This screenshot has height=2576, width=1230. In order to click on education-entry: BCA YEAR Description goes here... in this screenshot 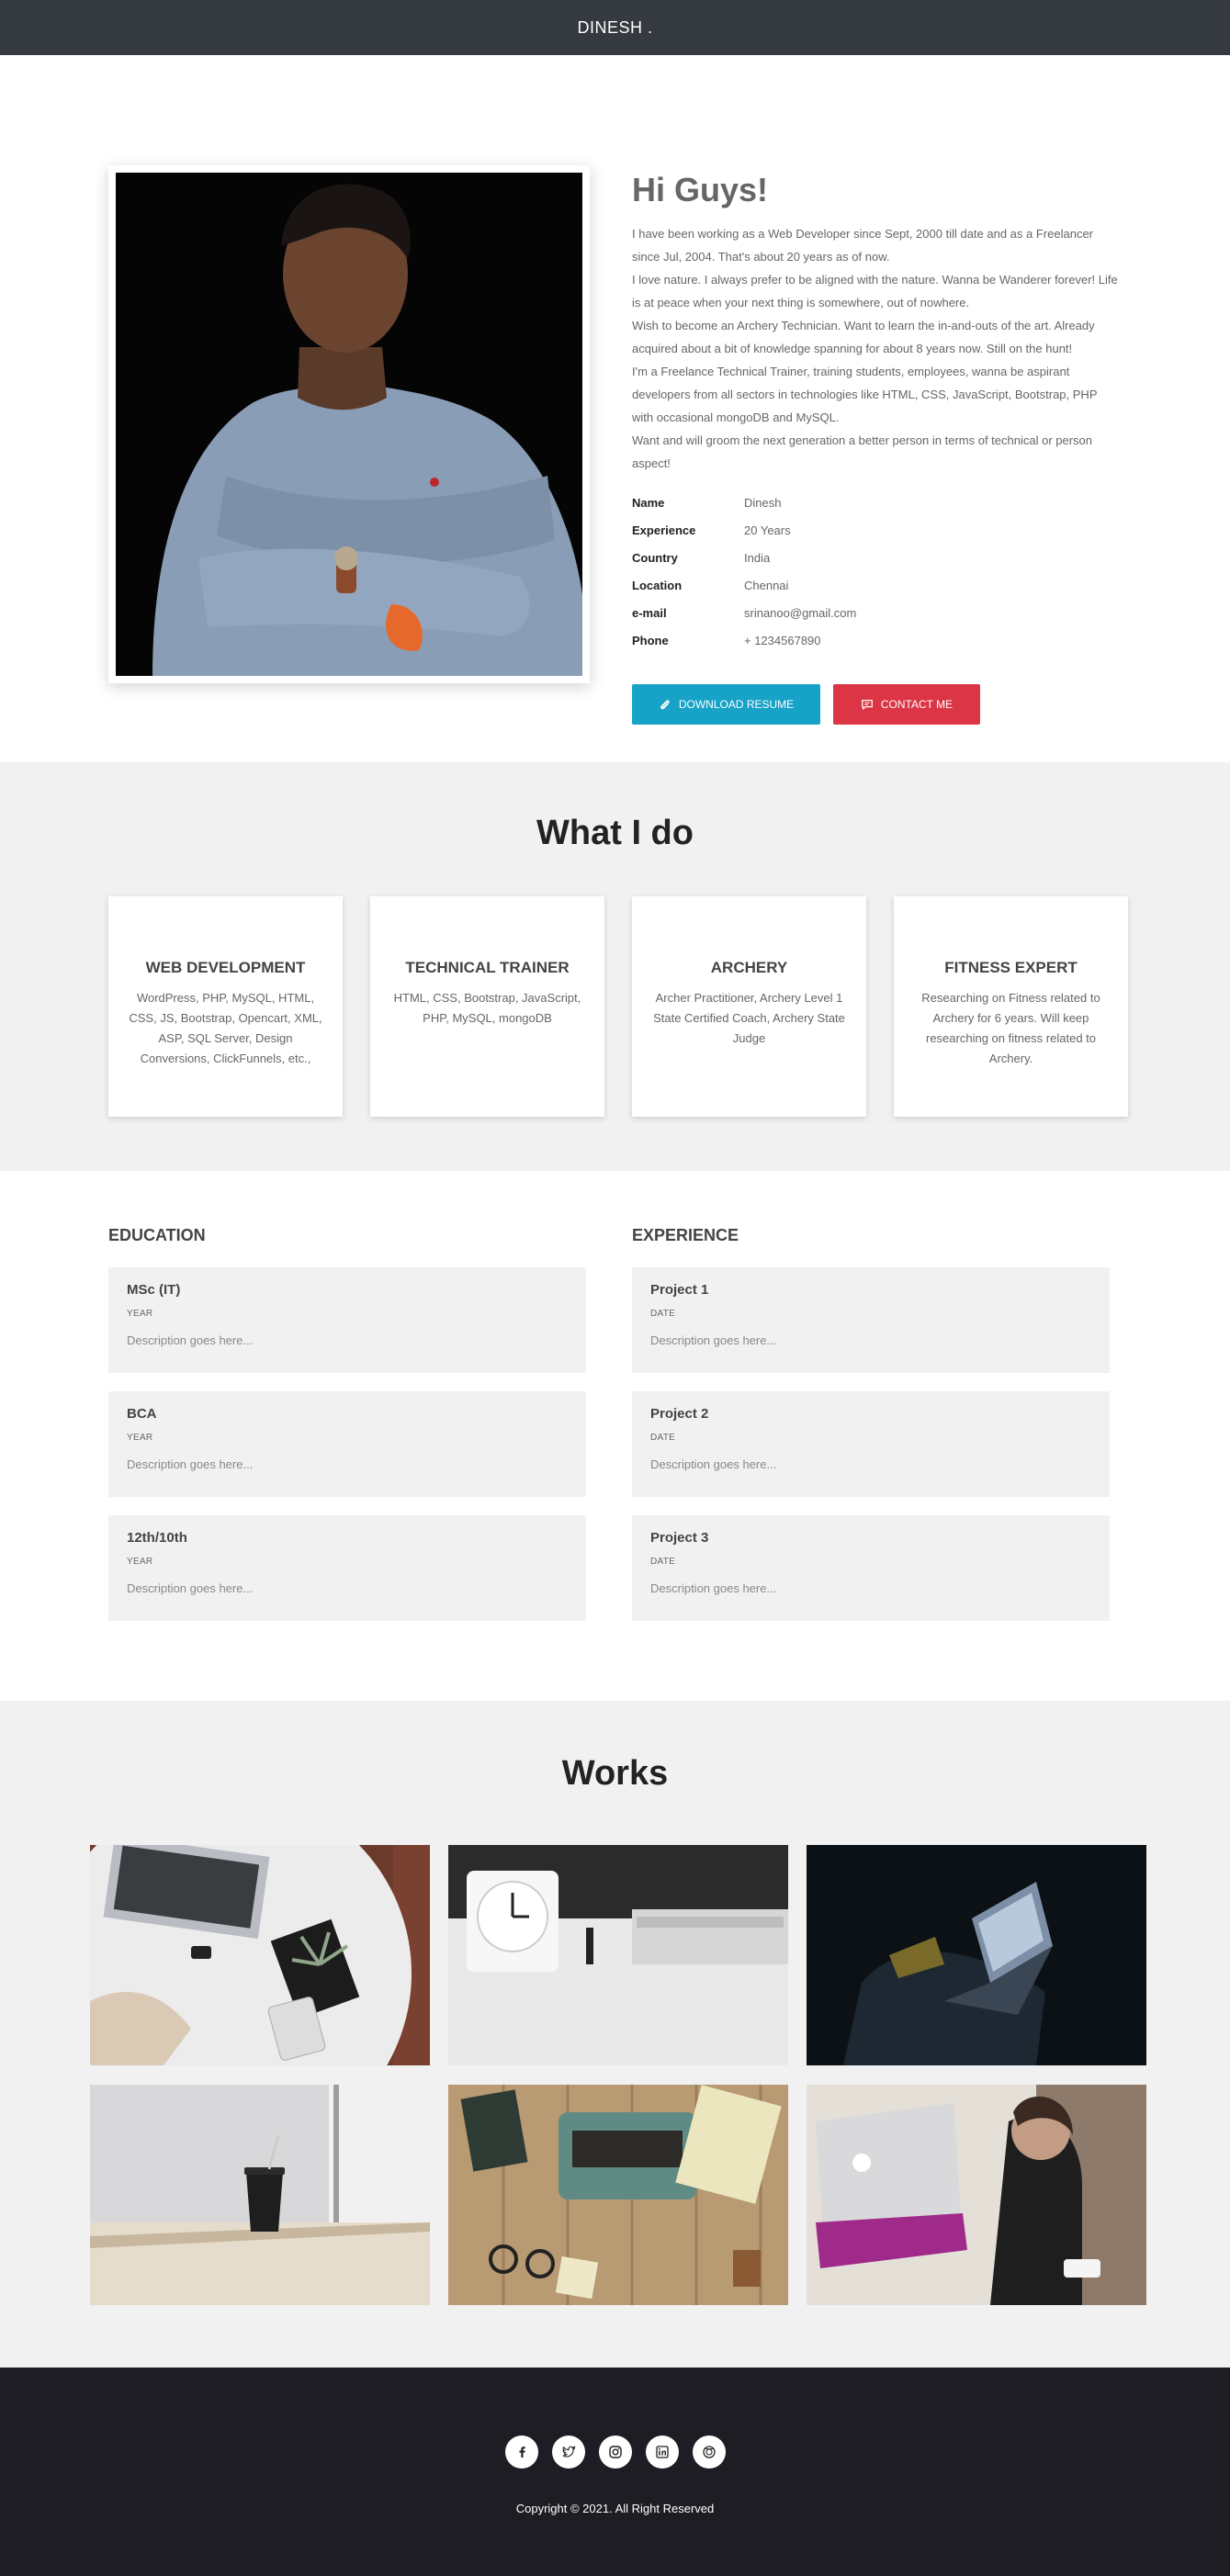, I will do `click(347, 1444)`.